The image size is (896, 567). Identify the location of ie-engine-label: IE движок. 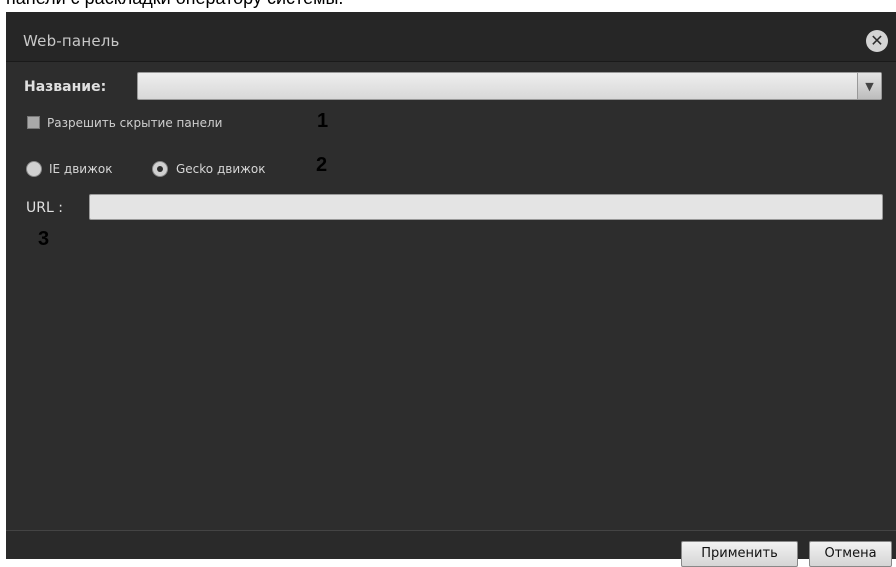
(81, 169).